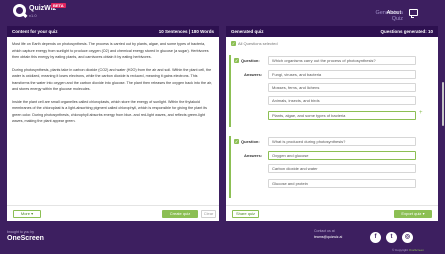 This screenshot has width=445, height=254. I want to click on instagram-icon: ◎, so click(407, 237).